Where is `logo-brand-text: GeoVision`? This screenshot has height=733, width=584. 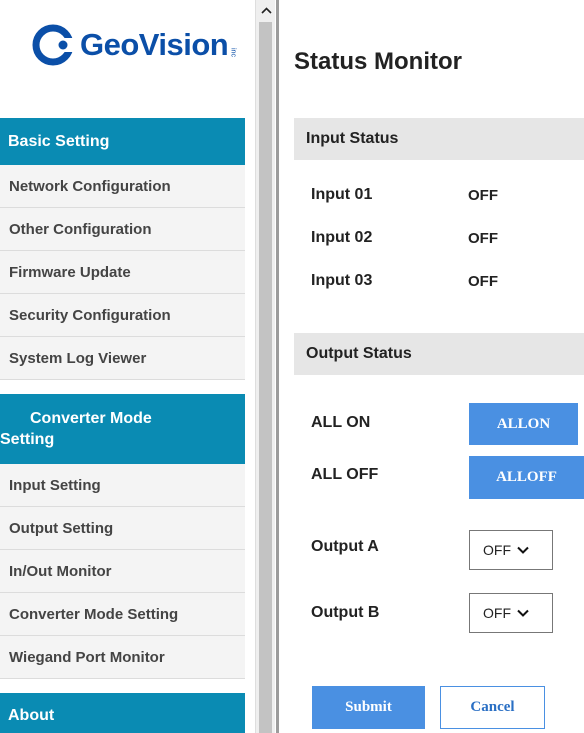 logo-brand-text: GeoVision is located at coordinates (154, 44).